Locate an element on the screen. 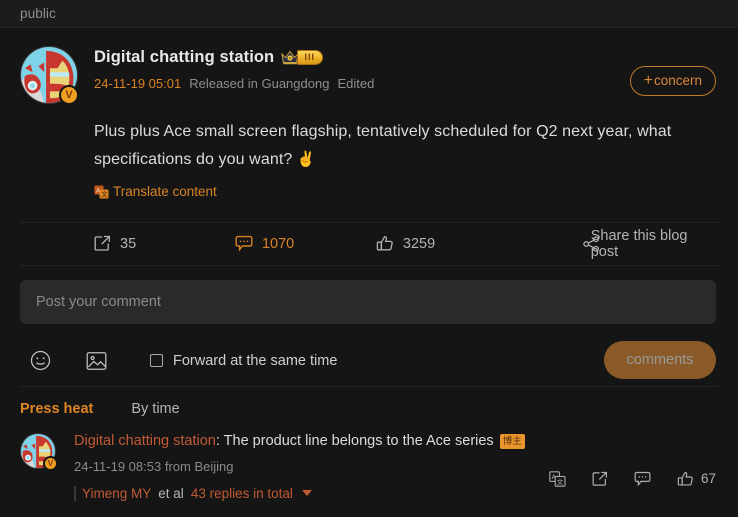  image-upload-button is located at coordinates (96, 361).